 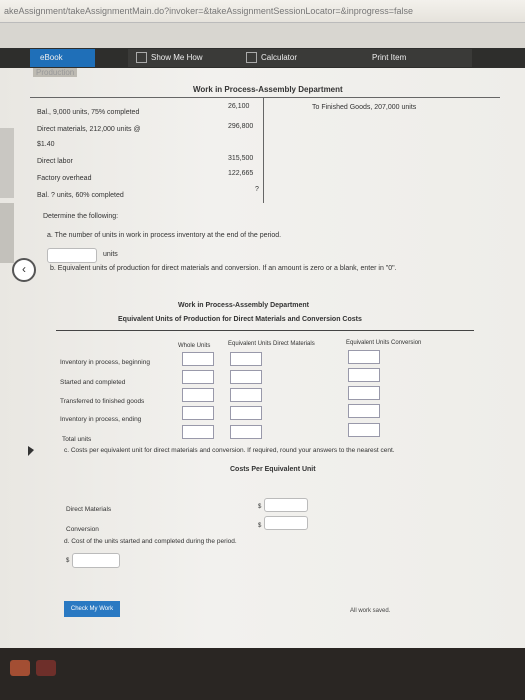 What do you see at coordinates (241, 126) in the screenshot?
I see `debit-amount-2: 296,800` at bounding box center [241, 126].